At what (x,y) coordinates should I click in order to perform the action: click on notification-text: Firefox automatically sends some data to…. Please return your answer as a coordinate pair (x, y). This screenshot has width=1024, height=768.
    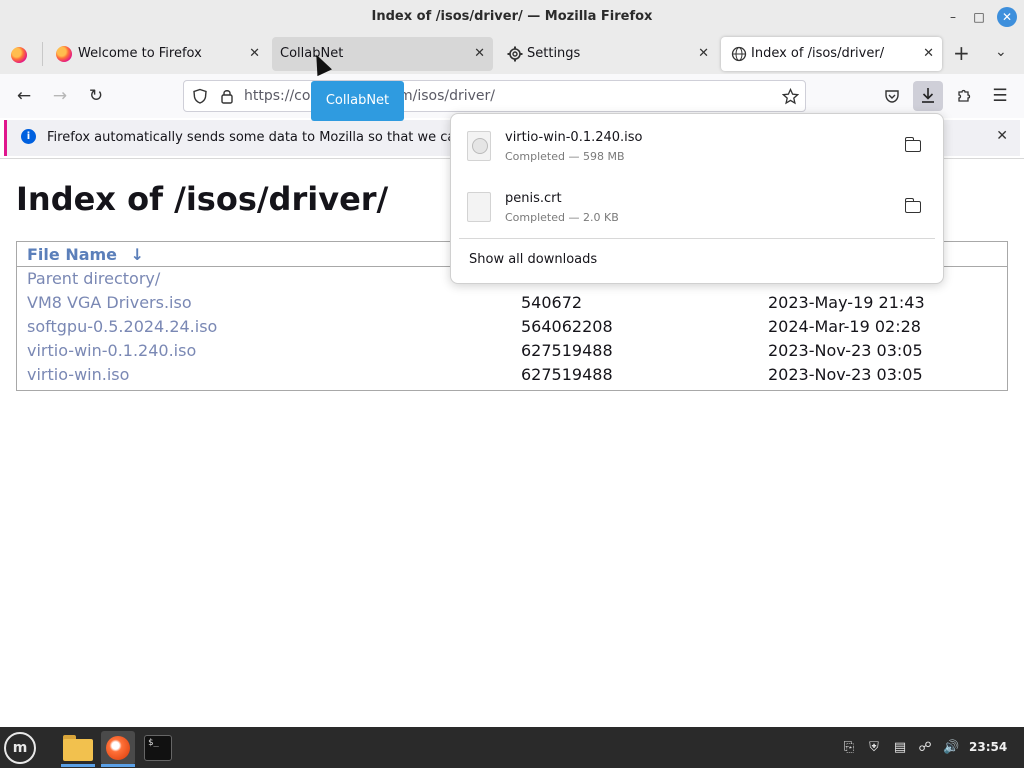
    Looking at the image, I should click on (270, 137).